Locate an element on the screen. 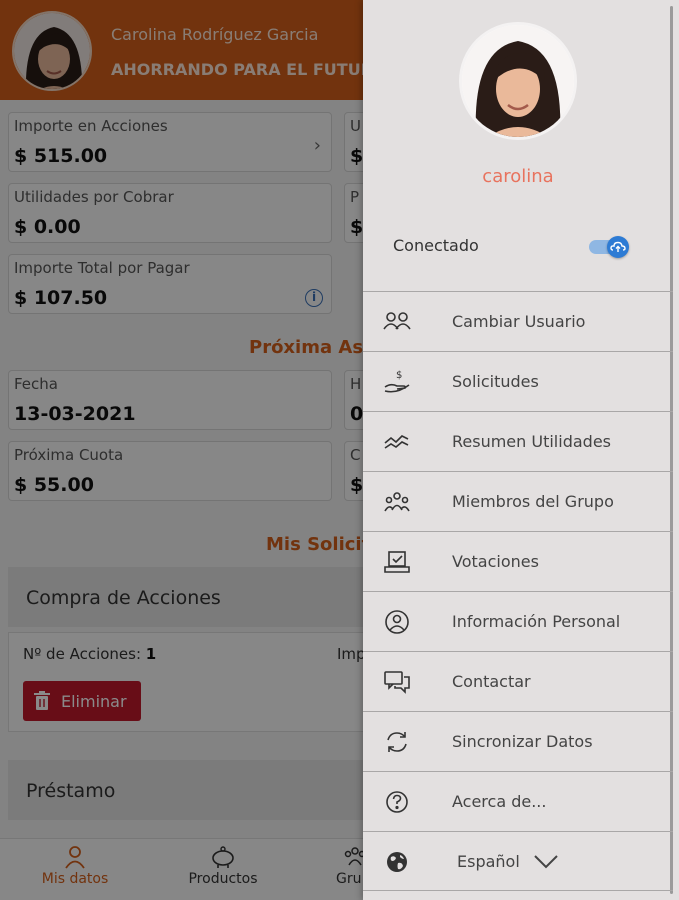 The width and height of the screenshot is (679, 900). drawer-avatar is located at coordinates (518, 81).